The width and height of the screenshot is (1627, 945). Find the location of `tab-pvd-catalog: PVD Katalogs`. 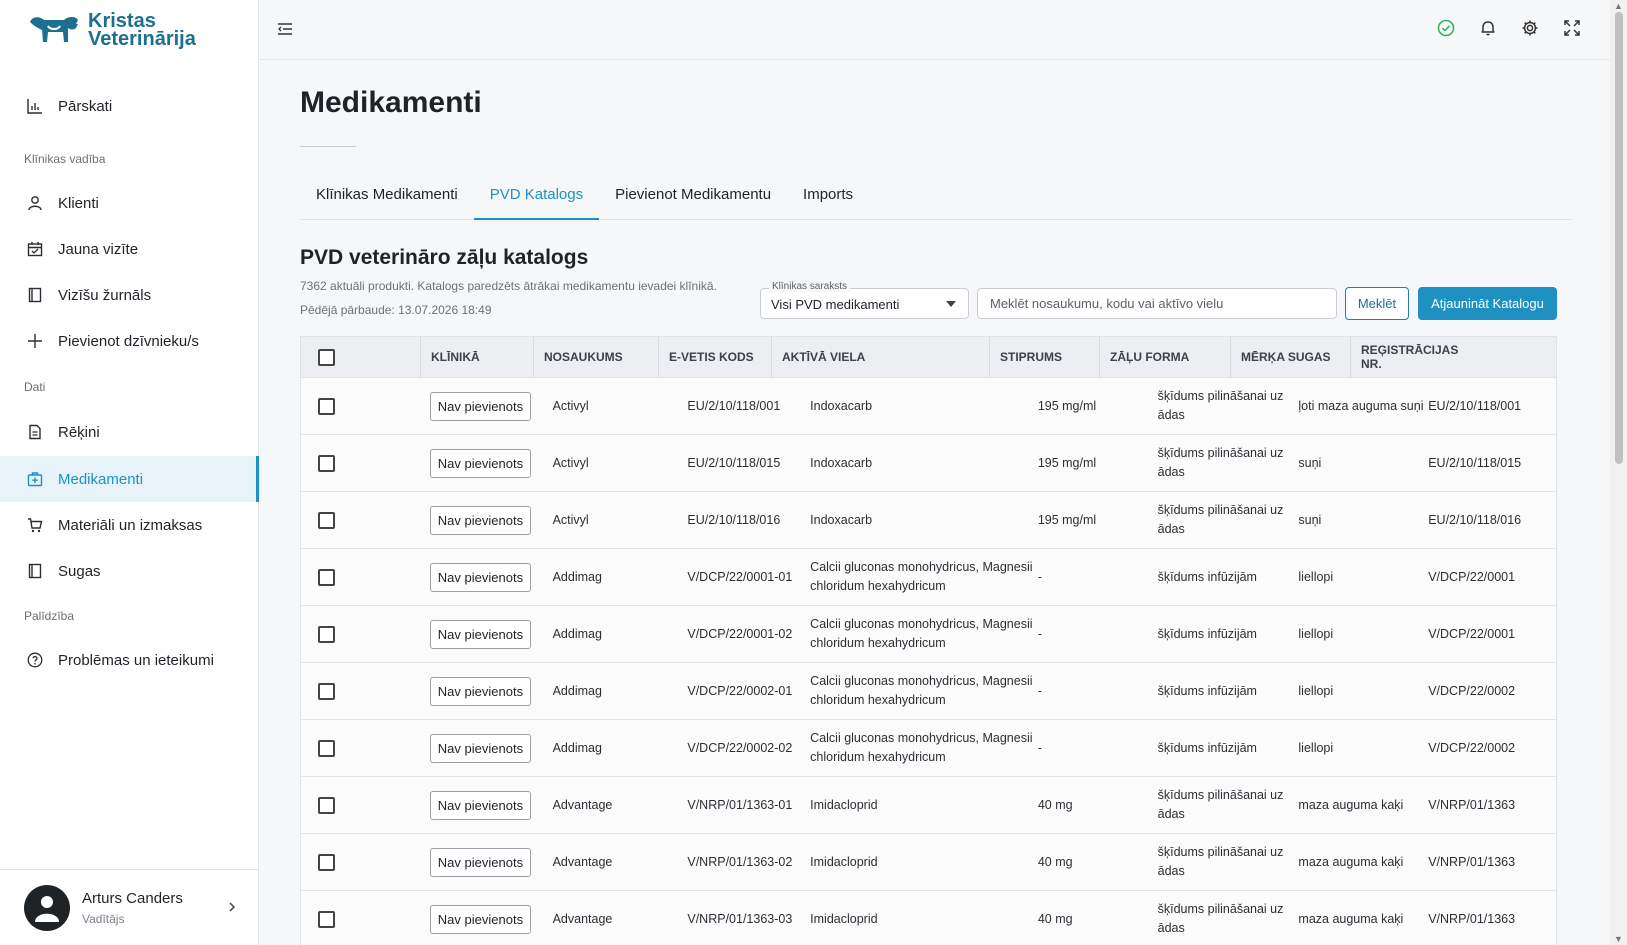

tab-pvd-catalog: PVD Katalogs is located at coordinates (536, 199).